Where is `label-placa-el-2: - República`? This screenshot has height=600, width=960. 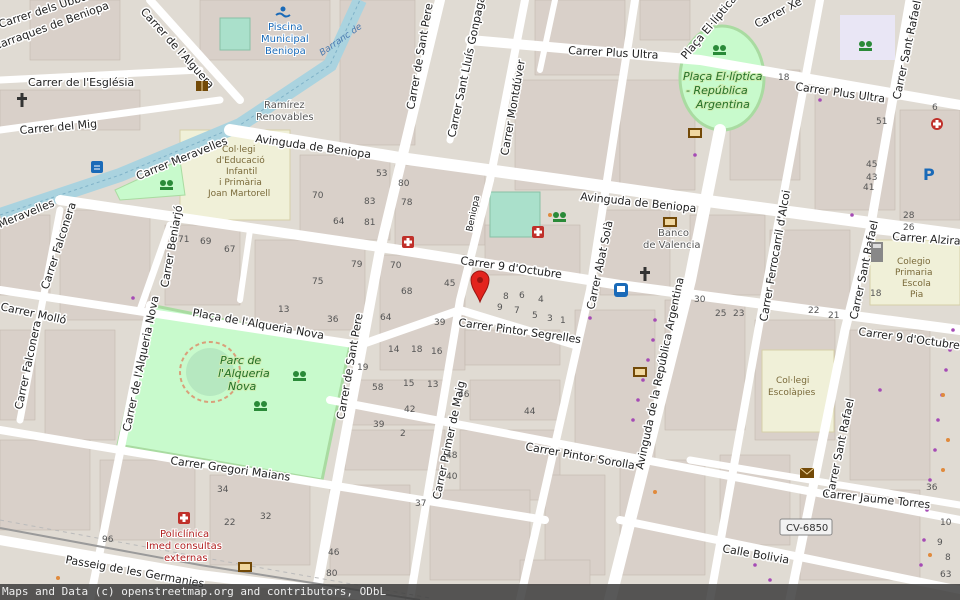
label-placa-el-2: - República is located at coordinates (717, 90).